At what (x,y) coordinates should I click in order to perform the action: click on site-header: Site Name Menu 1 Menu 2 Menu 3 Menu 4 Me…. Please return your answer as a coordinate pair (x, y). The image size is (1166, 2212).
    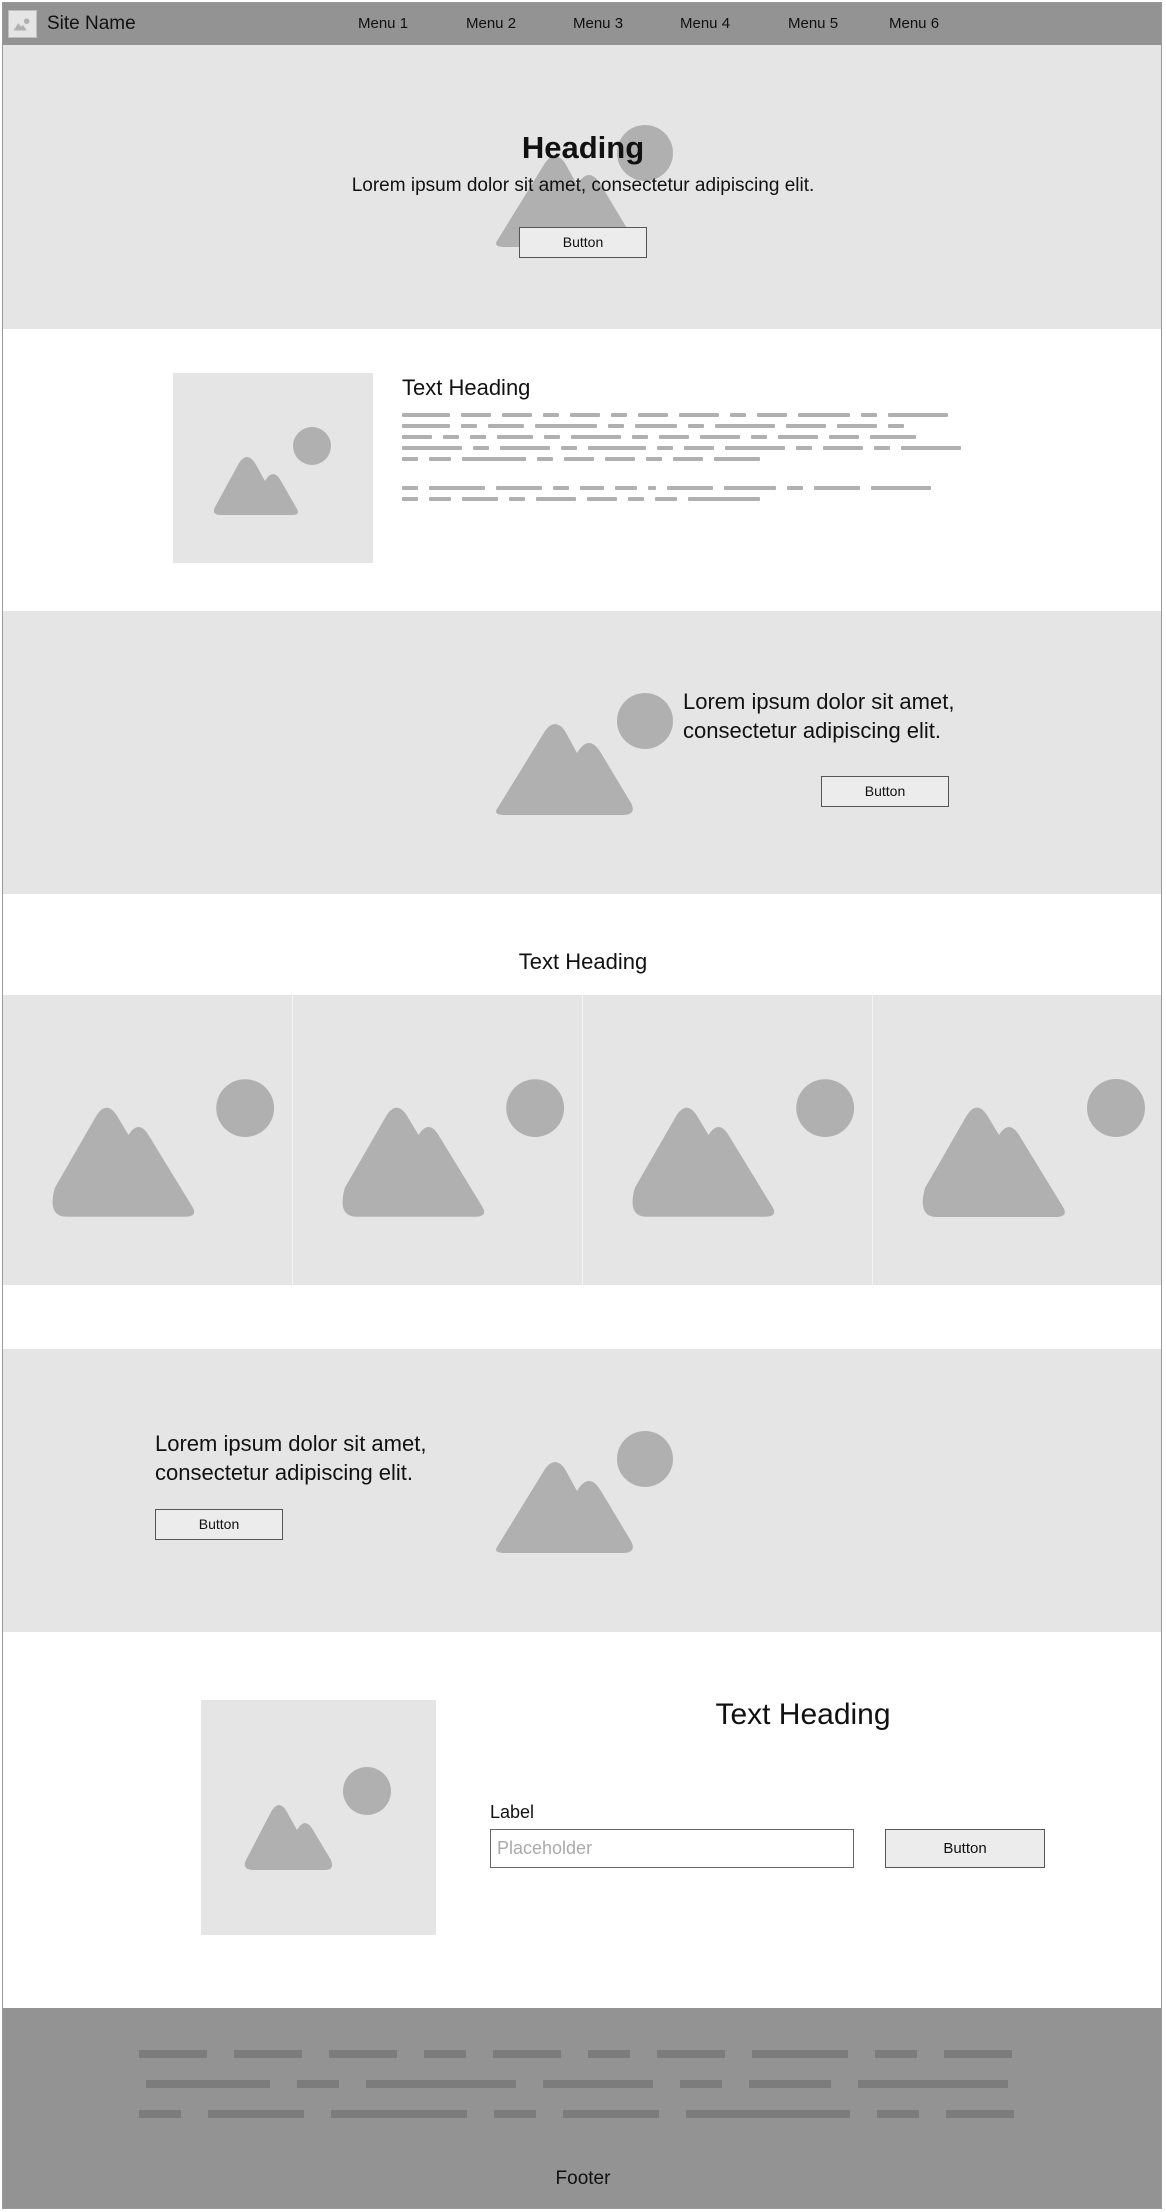
    Looking at the image, I should click on (582, 24).